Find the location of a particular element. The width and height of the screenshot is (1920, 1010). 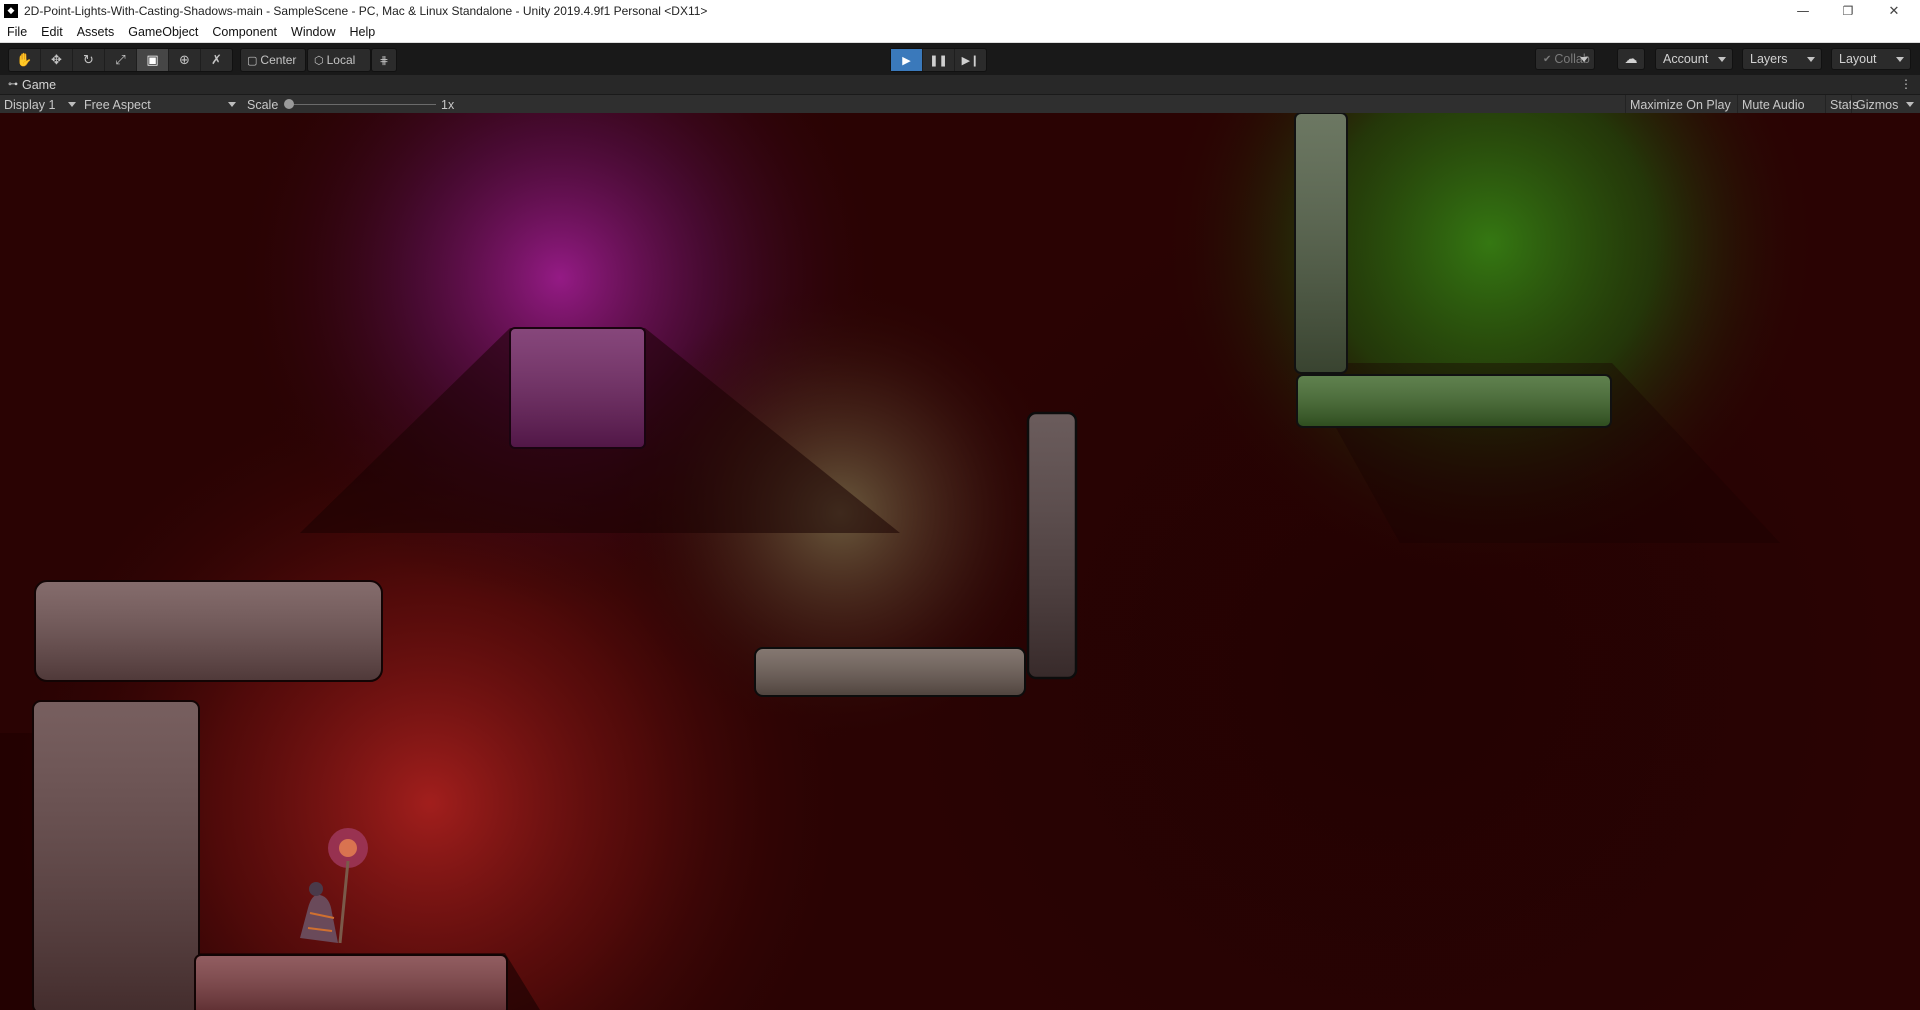

move-tool-icon: ✥ is located at coordinates (57, 60).